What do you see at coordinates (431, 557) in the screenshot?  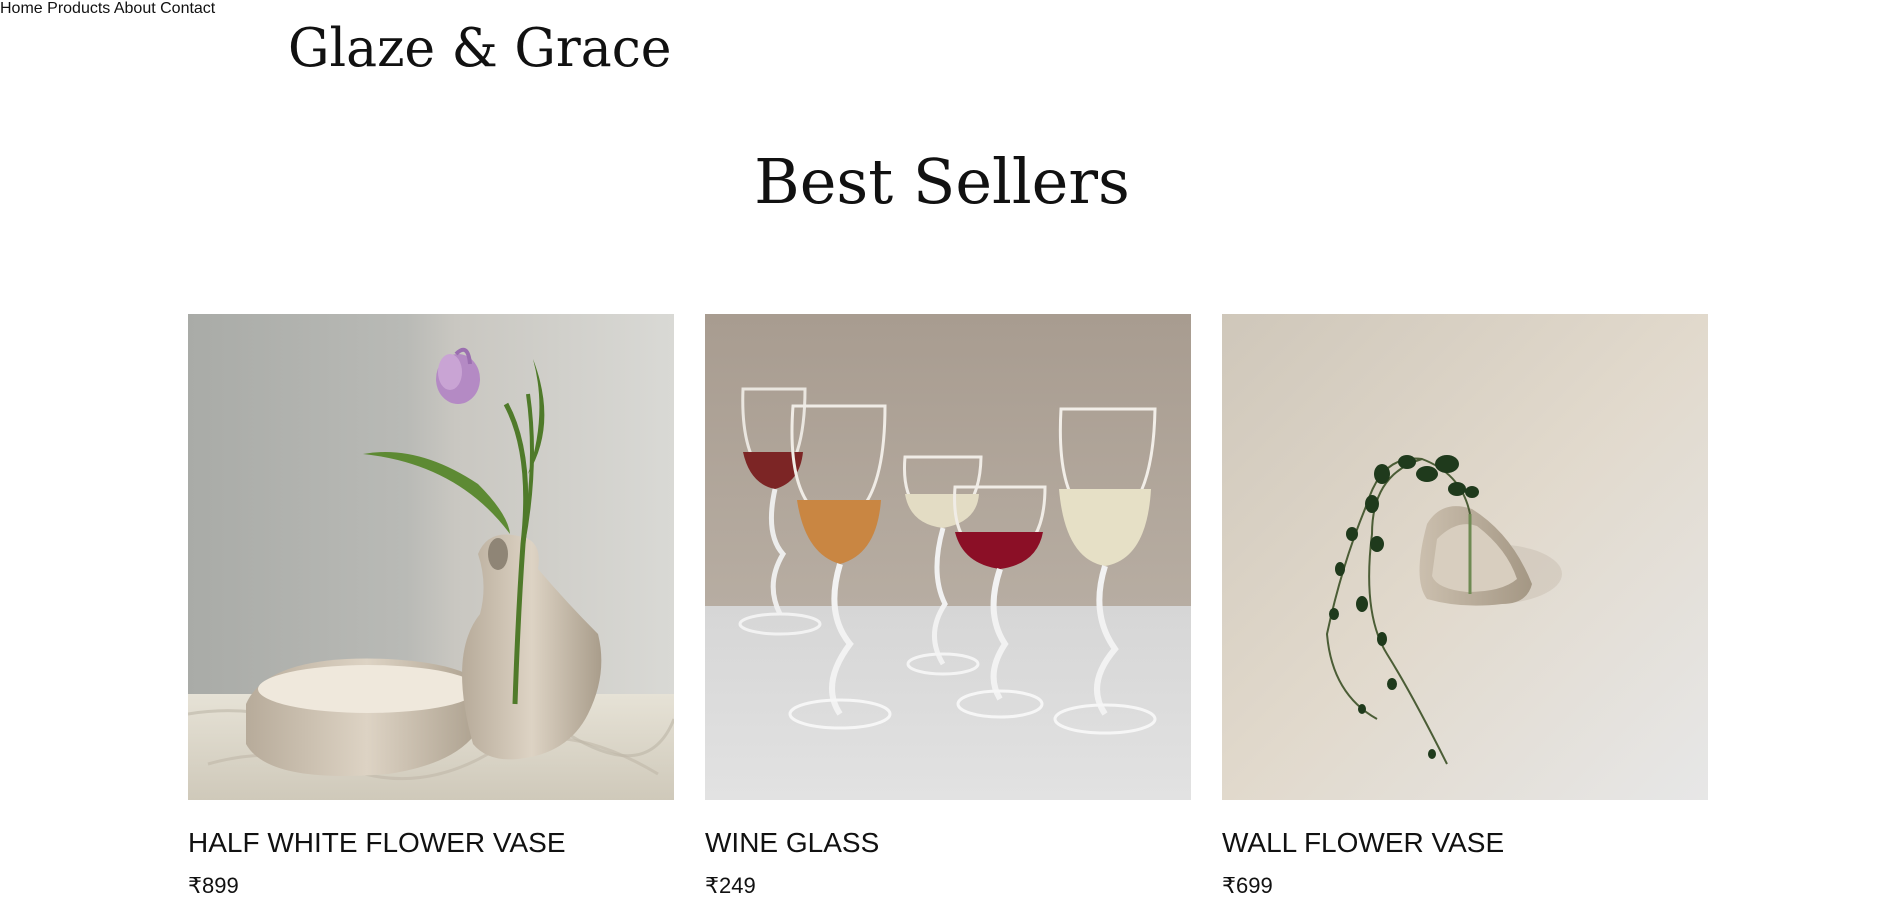 I see `half-white-flower-vase-photo` at bounding box center [431, 557].